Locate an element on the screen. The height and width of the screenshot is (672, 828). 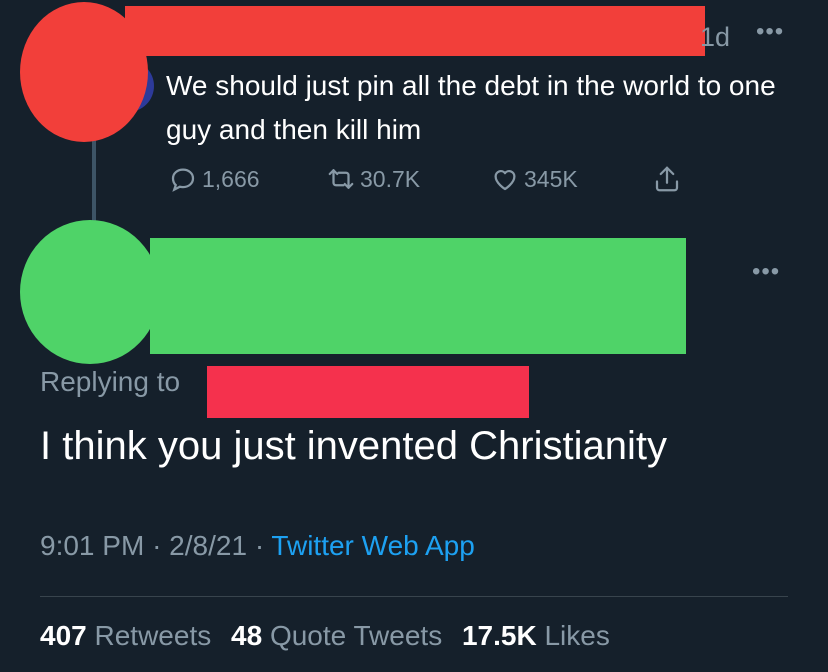
reply-button: 1,666 is located at coordinates (214, 179).